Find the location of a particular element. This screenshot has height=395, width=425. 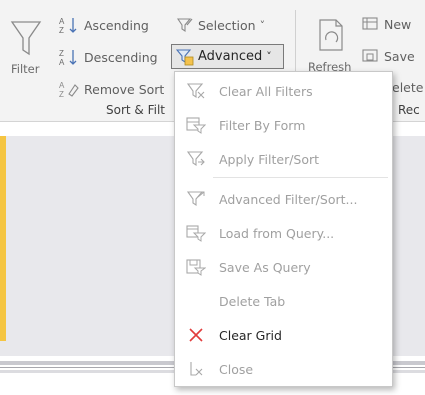

menu-item-filter-by-form: Filter By Form is located at coordinates (283, 125).